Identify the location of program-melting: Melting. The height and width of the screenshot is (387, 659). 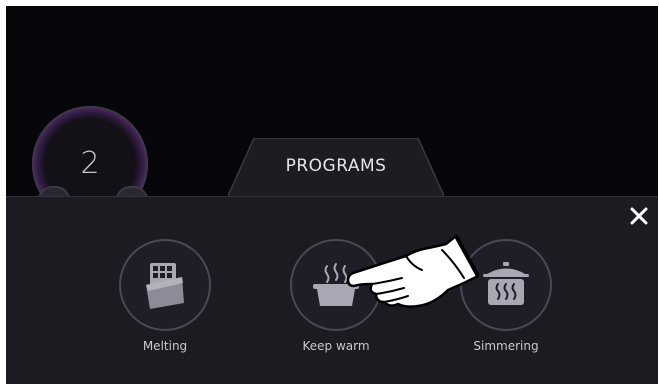
(165, 296).